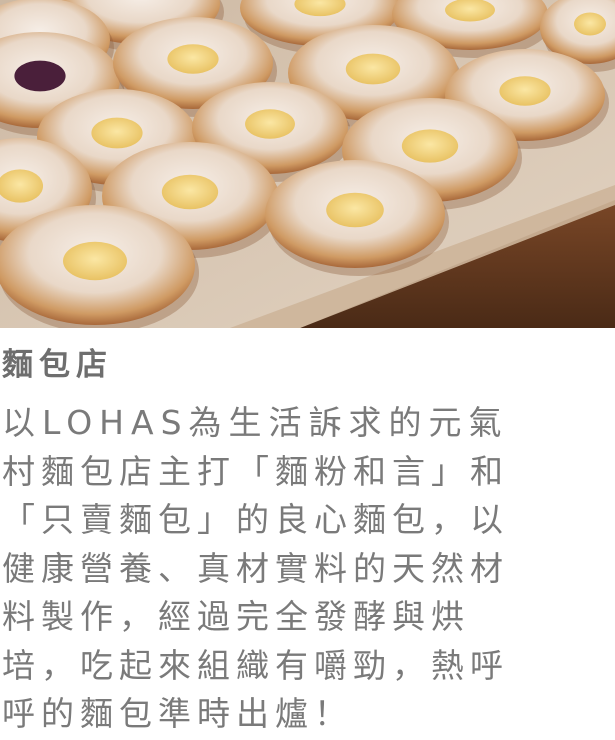  Describe the element at coordinates (255, 422) in the screenshot. I see `description-line: 以LOHAS為生活訴求的元氣` at that location.